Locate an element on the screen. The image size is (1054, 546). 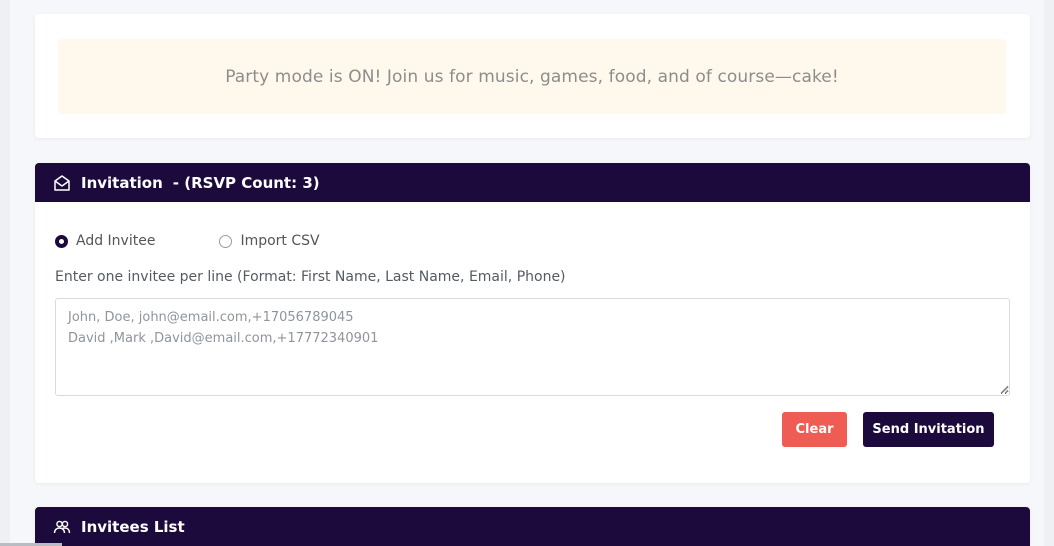
invitation-header: Invitation - (RSVP Count: 3) is located at coordinates (532, 182).